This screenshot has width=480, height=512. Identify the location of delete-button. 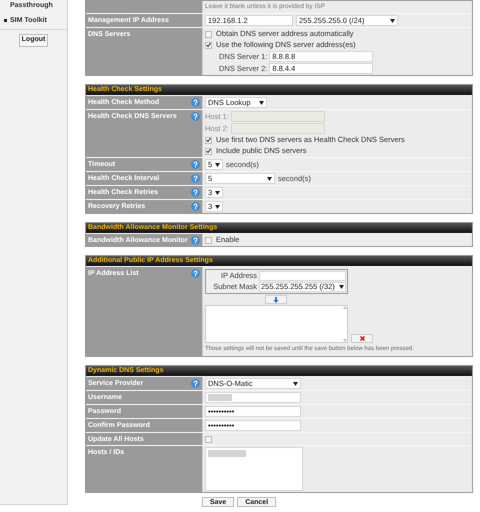
(362, 338).